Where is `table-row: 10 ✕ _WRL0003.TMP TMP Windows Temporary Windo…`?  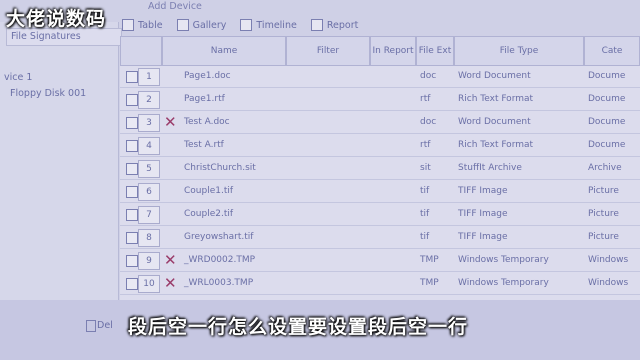
table-row: 10 ✕ _WRL0003.TMP TMP Windows Temporary Windo… is located at coordinates (380, 284).